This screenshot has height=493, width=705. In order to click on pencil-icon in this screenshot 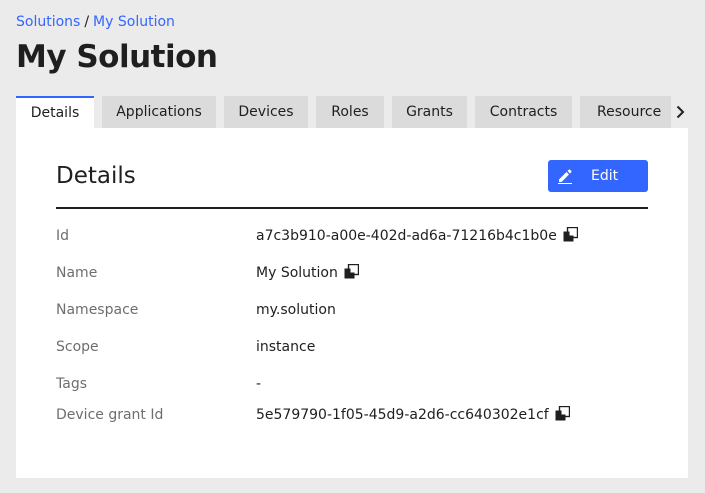, I will do `click(565, 176)`.